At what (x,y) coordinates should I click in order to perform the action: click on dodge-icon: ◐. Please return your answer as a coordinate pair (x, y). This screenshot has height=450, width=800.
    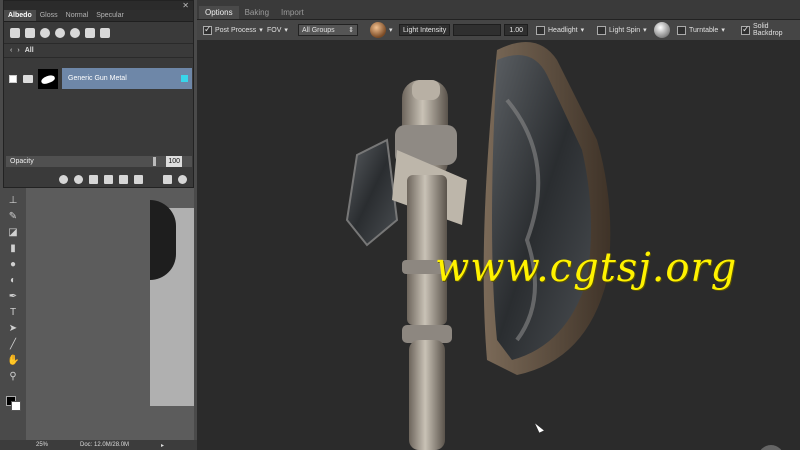
    Looking at the image, I should click on (13, 281).